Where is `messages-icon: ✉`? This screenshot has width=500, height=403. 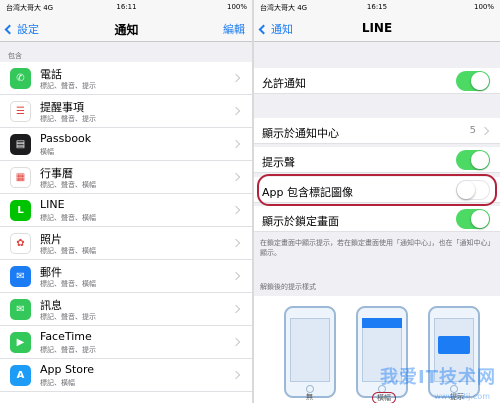
messages-icon: ✉ is located at coordinates (20, 309).